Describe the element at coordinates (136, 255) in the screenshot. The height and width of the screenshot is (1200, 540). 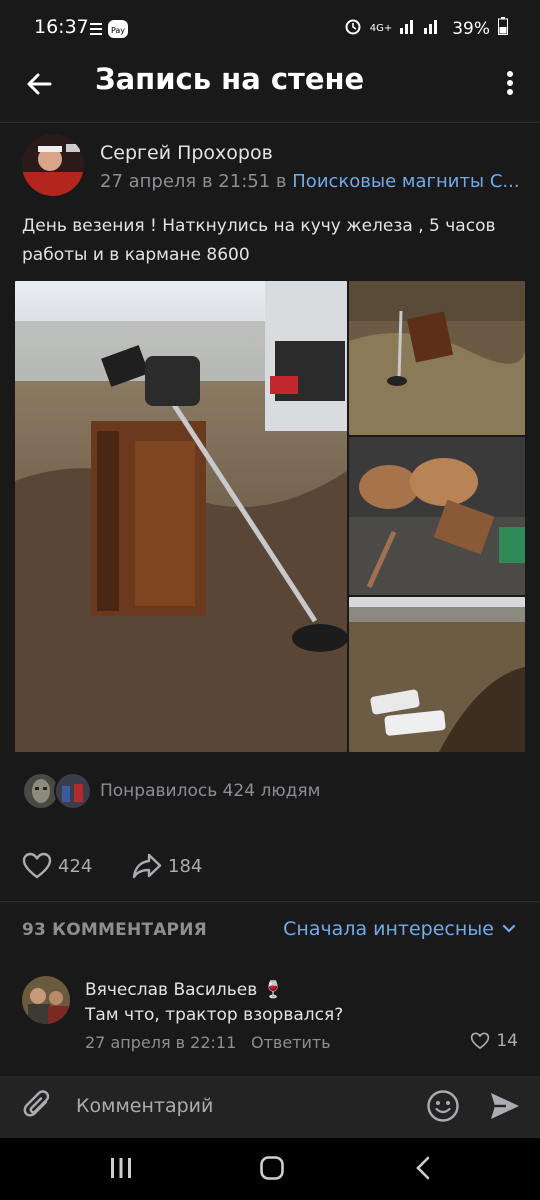
I see `post-text-line-2: работы и в кармане 8600` at that location.